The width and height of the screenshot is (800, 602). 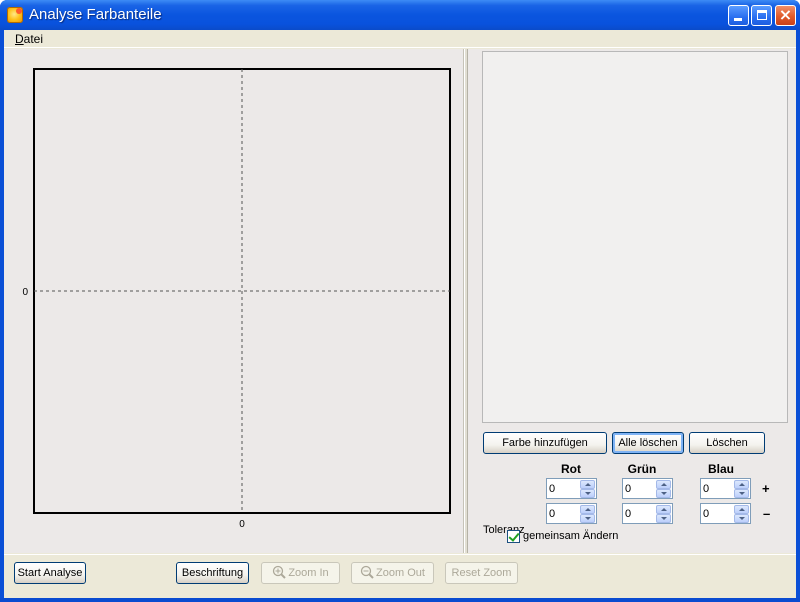 What do you see at coordinates (242, 524) in the screenshot?
I see `x-tick-label: 0` at bounding box center [242, 524].